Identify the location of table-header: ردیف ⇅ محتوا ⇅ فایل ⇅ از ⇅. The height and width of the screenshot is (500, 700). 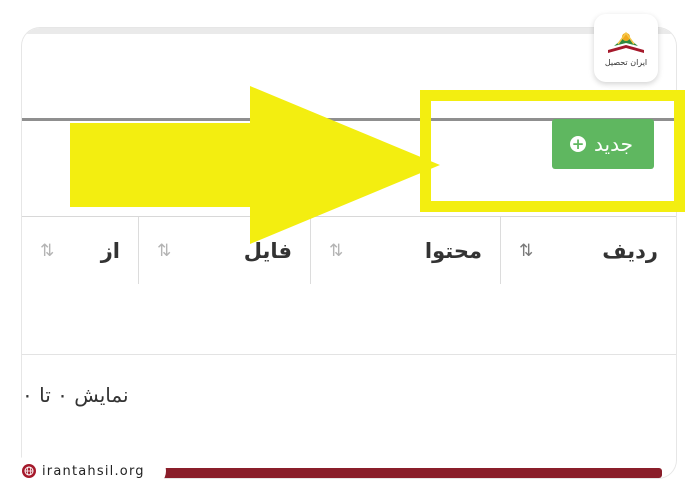
(349, 251).